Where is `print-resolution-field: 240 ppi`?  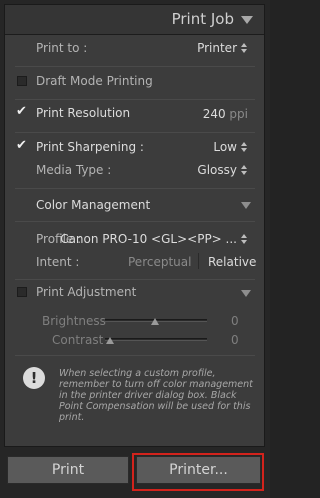
print-resolution-field: 240 ppi is located at coordinates (225, 114).